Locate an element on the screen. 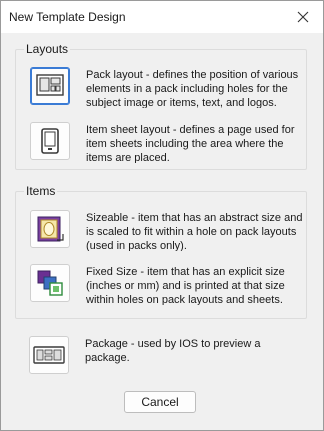 Image resolution: width=324 pixels, height=431 pixels. fixed-size-item-icon is located at coordinates (50, 283).